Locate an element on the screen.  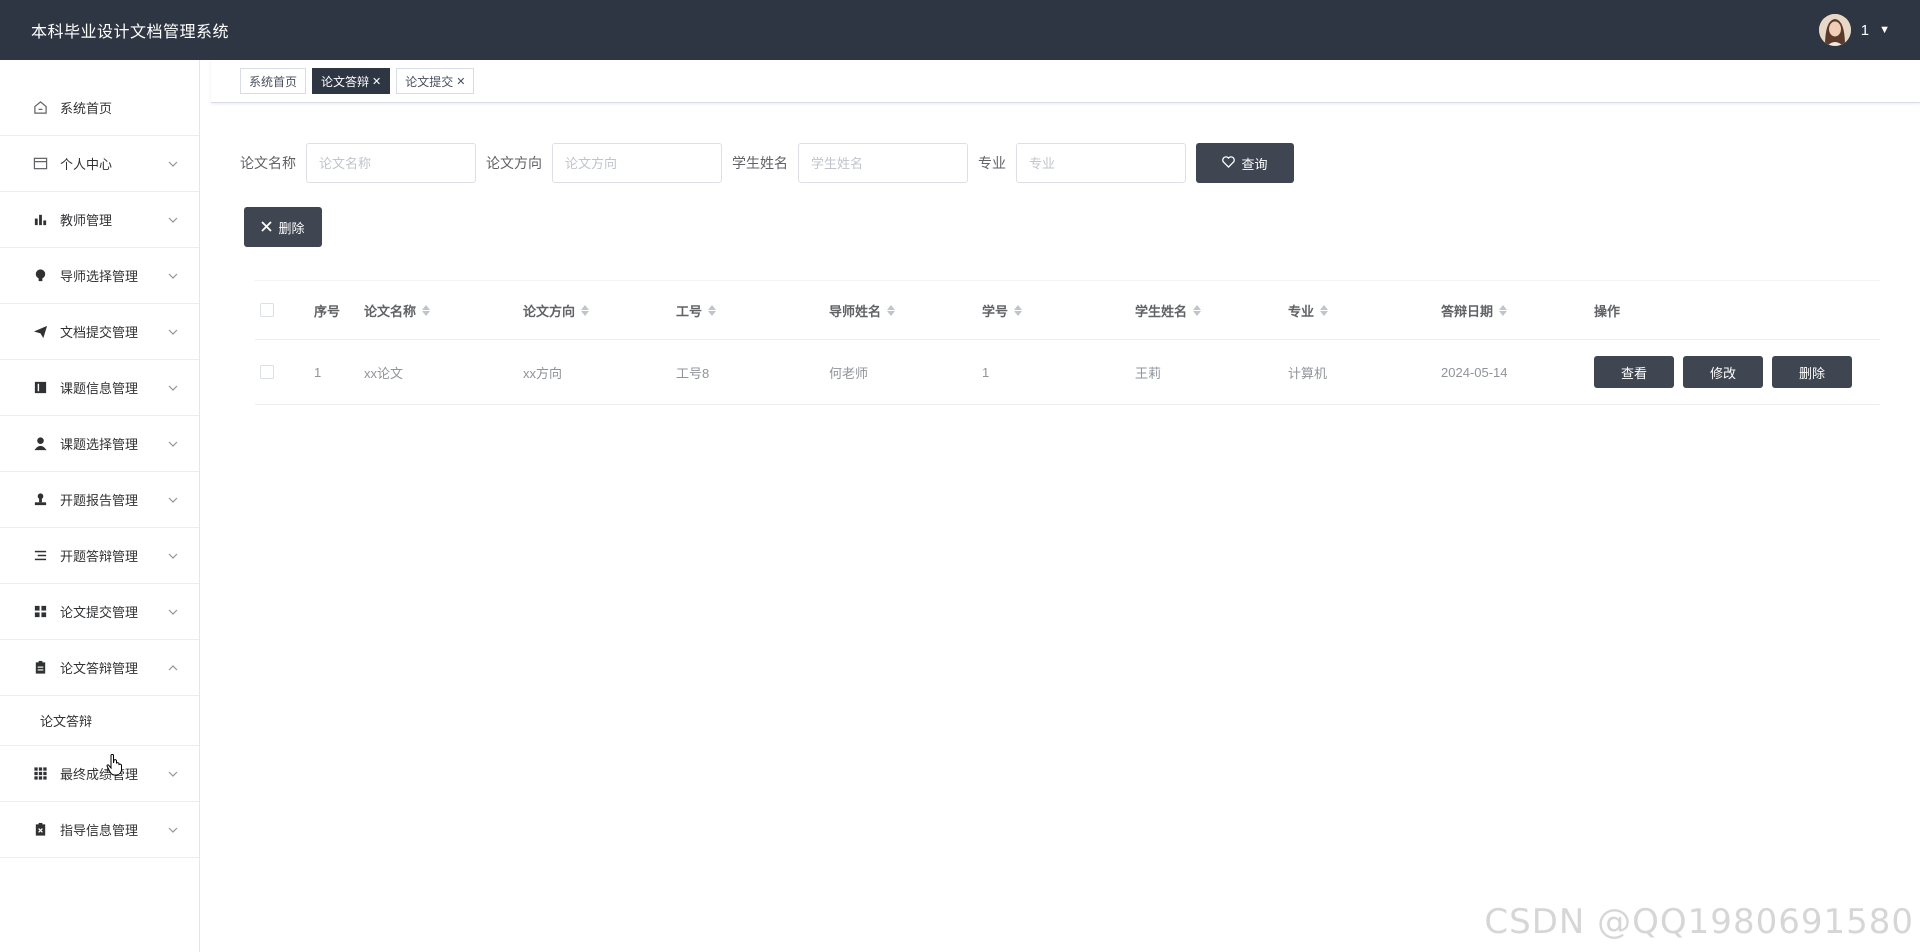
table-cell: 计算机 is located at coordinates (1308, 373).